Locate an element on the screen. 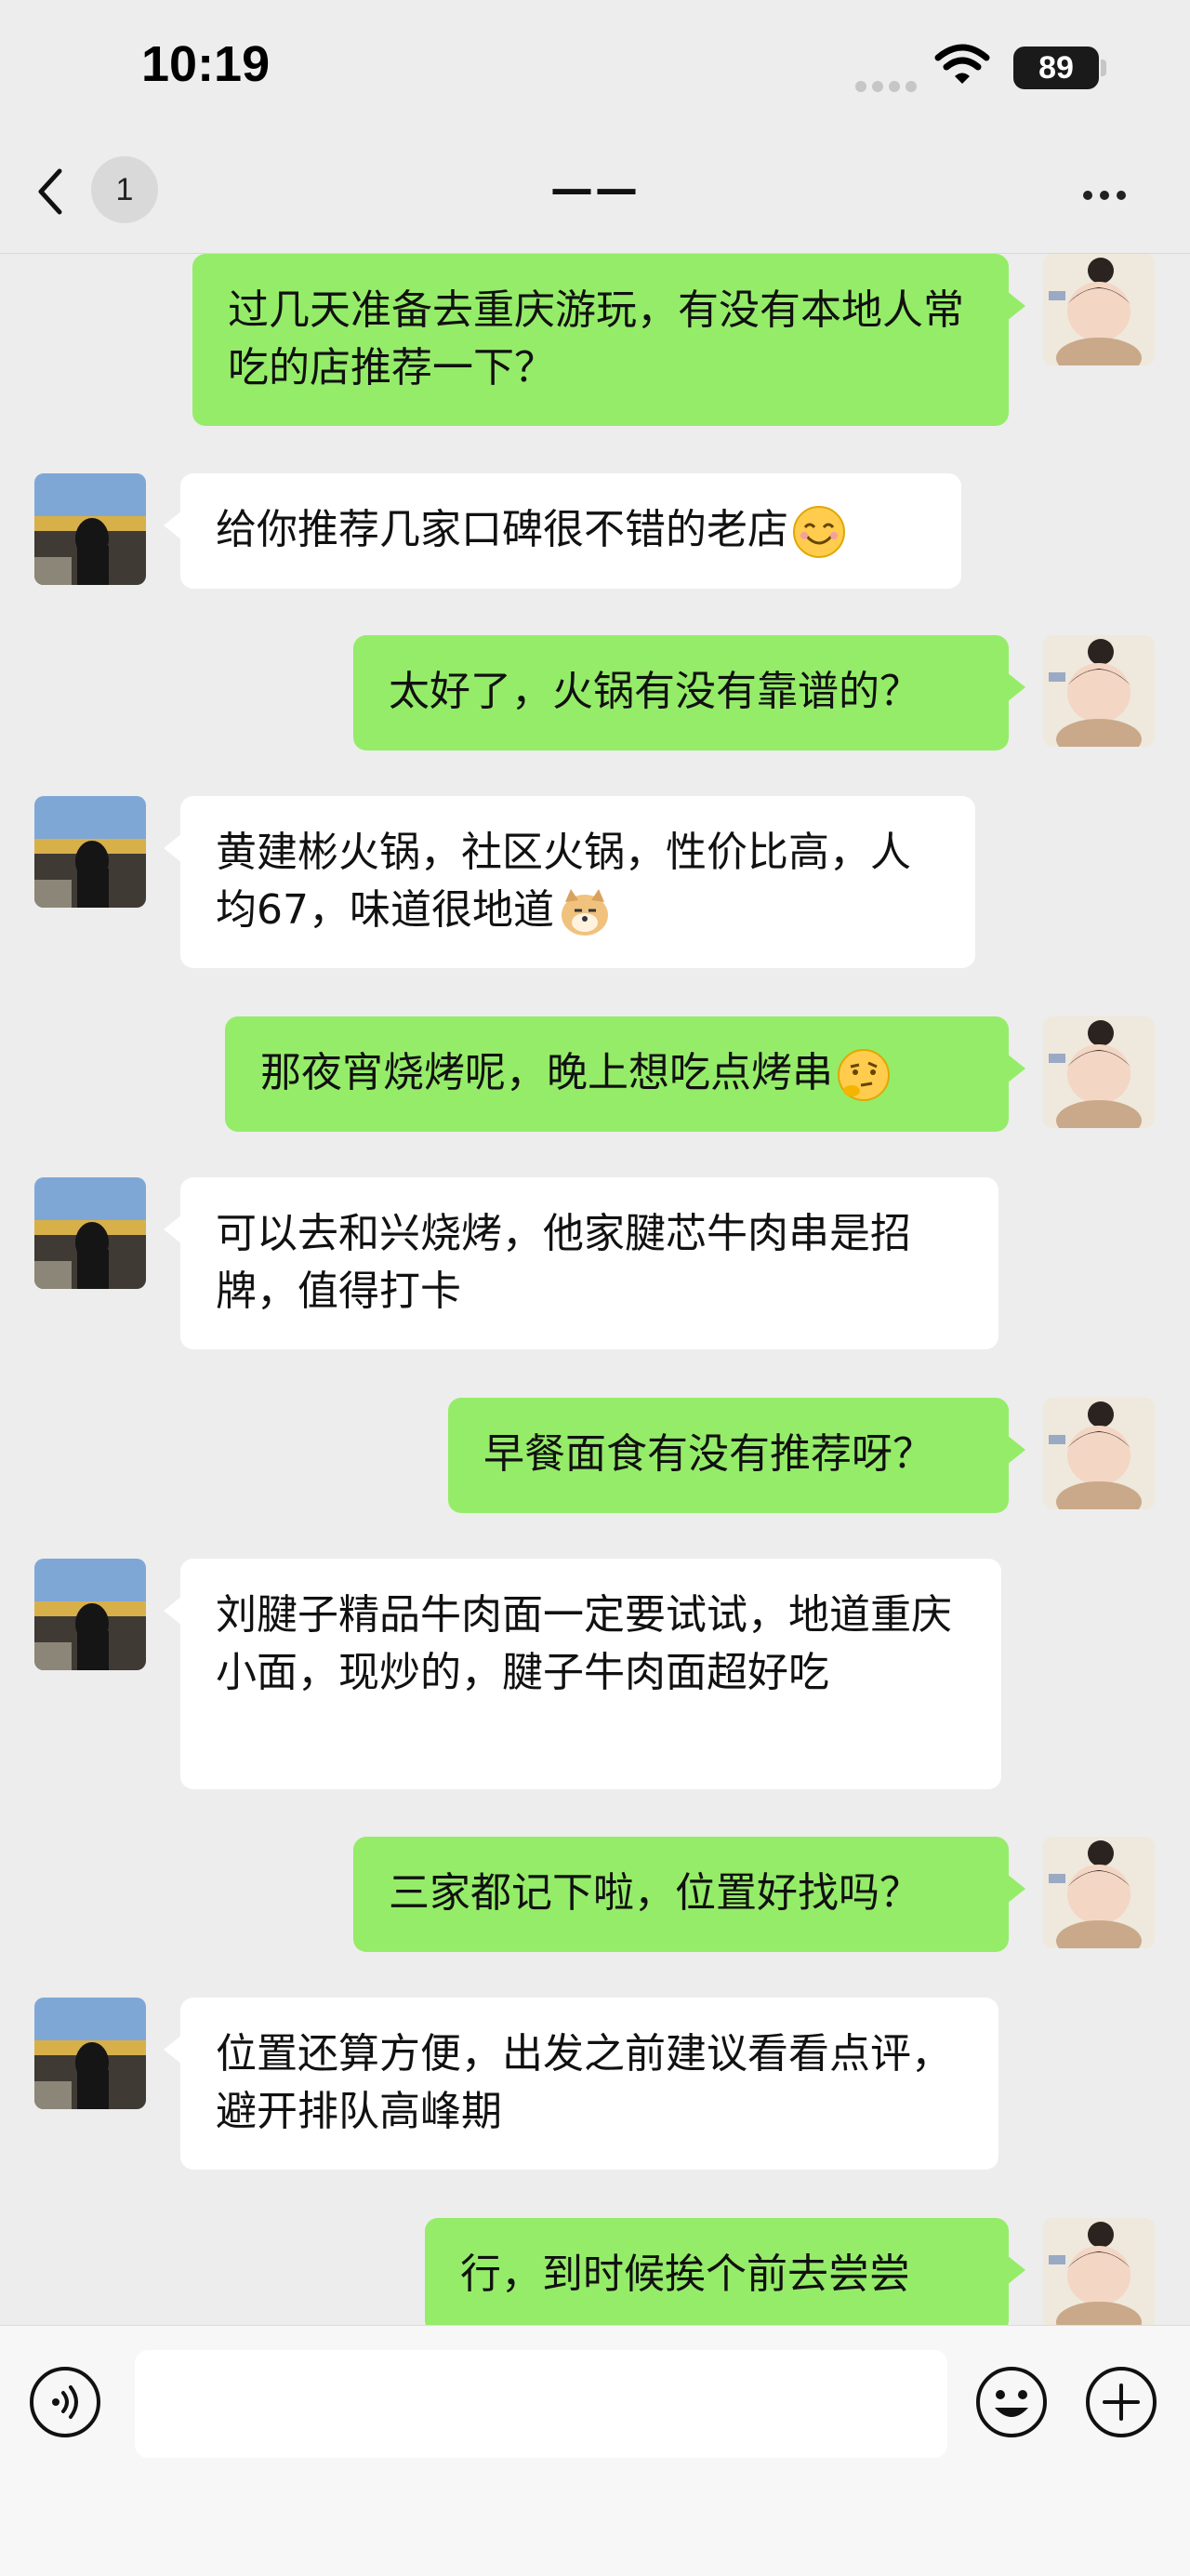  message-bubble: 刘腱子精品牛肉面一定要试试，地道重庆小面，现炒的，腱子牛肉面超好吃 is located at coordinates (582, 1674).